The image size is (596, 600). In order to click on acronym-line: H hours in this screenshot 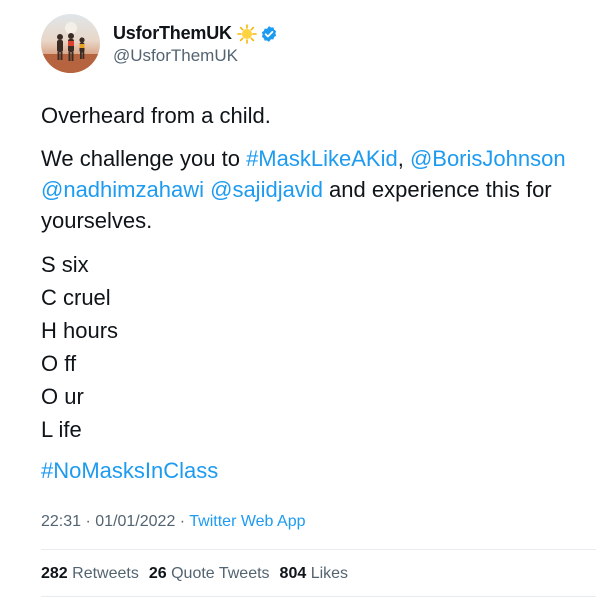, I will do `click(80, 330)`.